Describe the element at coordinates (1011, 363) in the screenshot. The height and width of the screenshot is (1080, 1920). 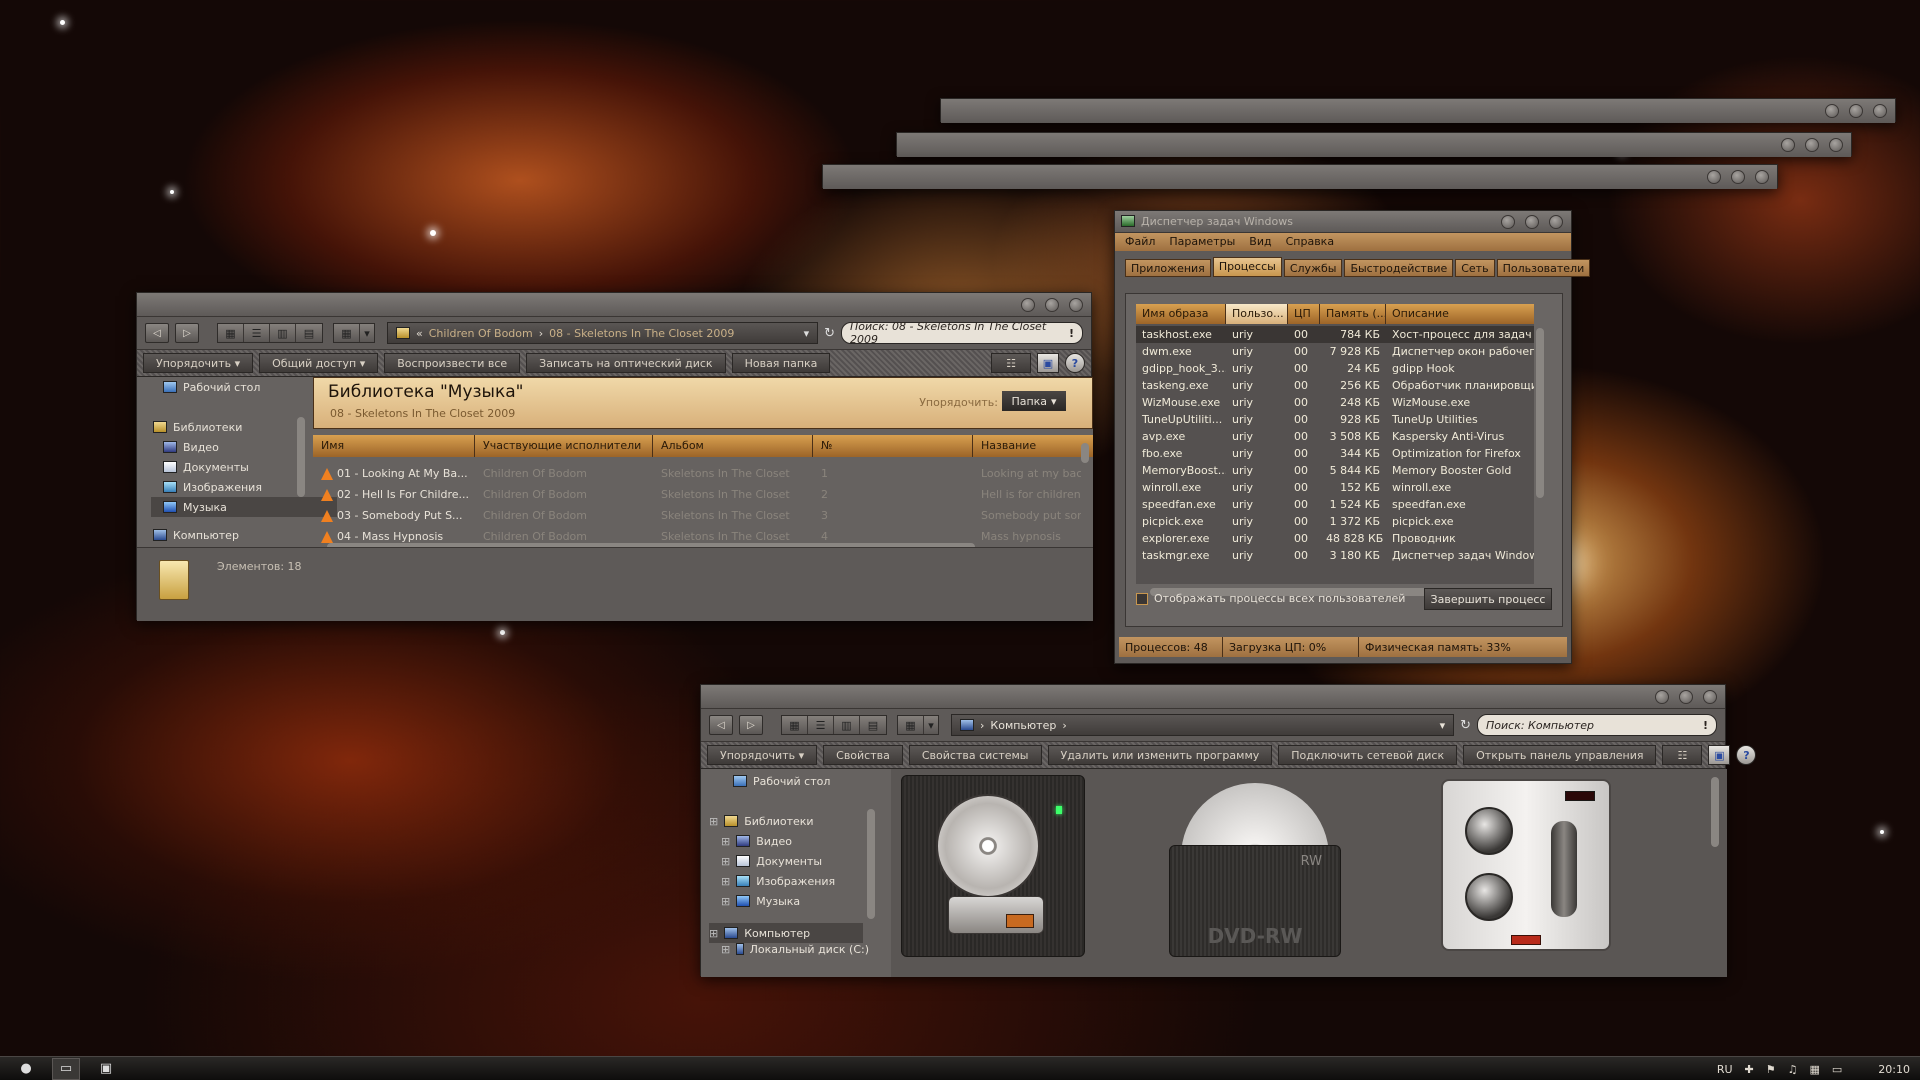
I see `view-options-button: ☷` at that location.